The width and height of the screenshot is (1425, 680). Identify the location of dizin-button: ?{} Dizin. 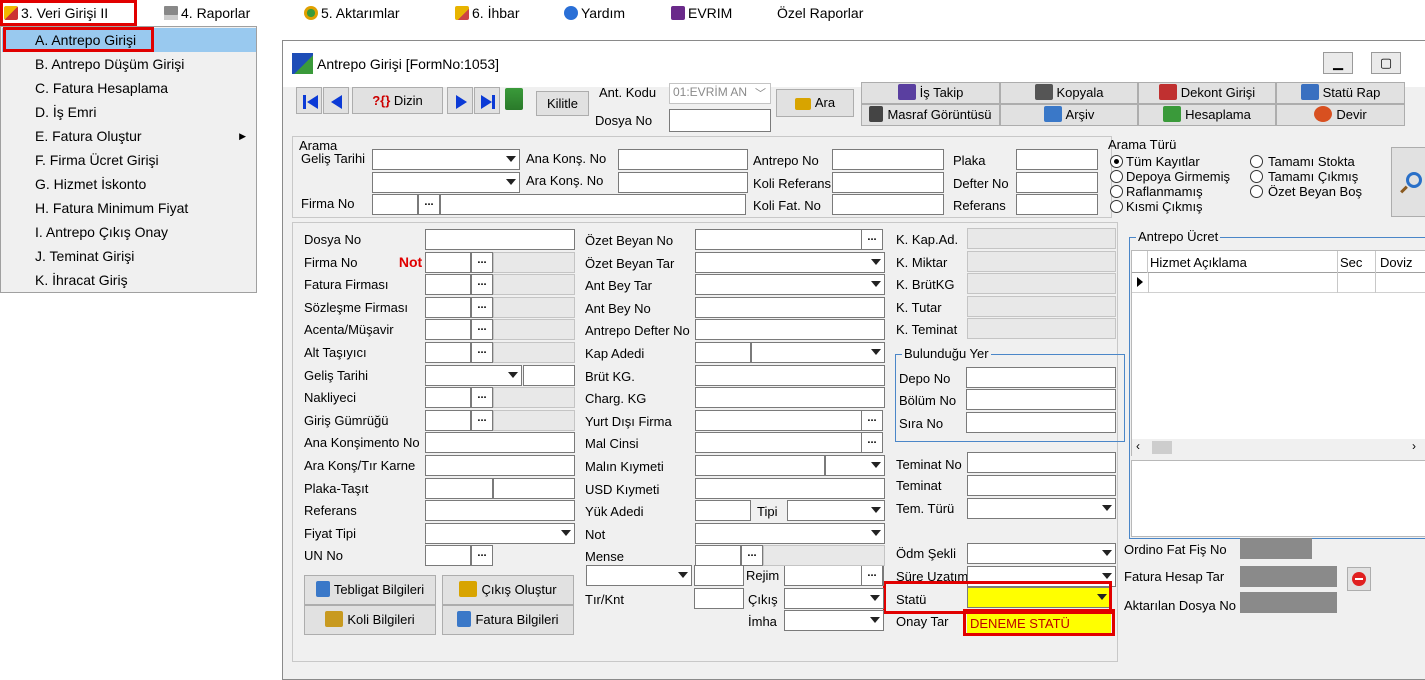
(397, 100).